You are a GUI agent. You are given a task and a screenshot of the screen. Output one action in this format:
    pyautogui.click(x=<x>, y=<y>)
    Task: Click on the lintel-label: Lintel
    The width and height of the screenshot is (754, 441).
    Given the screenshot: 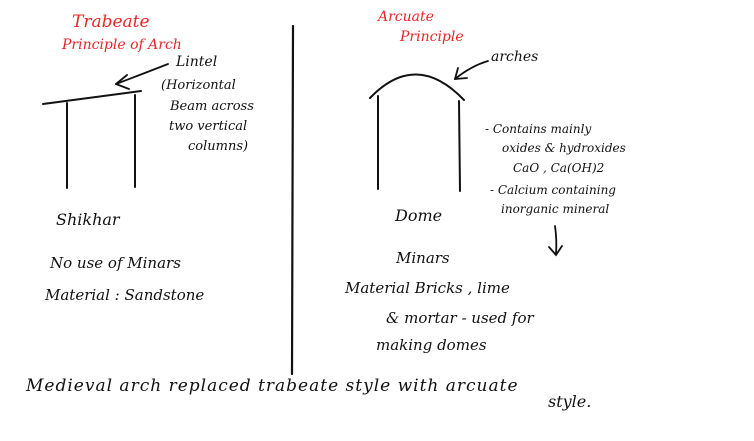 What is the action you would take?
    pyautogui.click(x=197, y=62)
    